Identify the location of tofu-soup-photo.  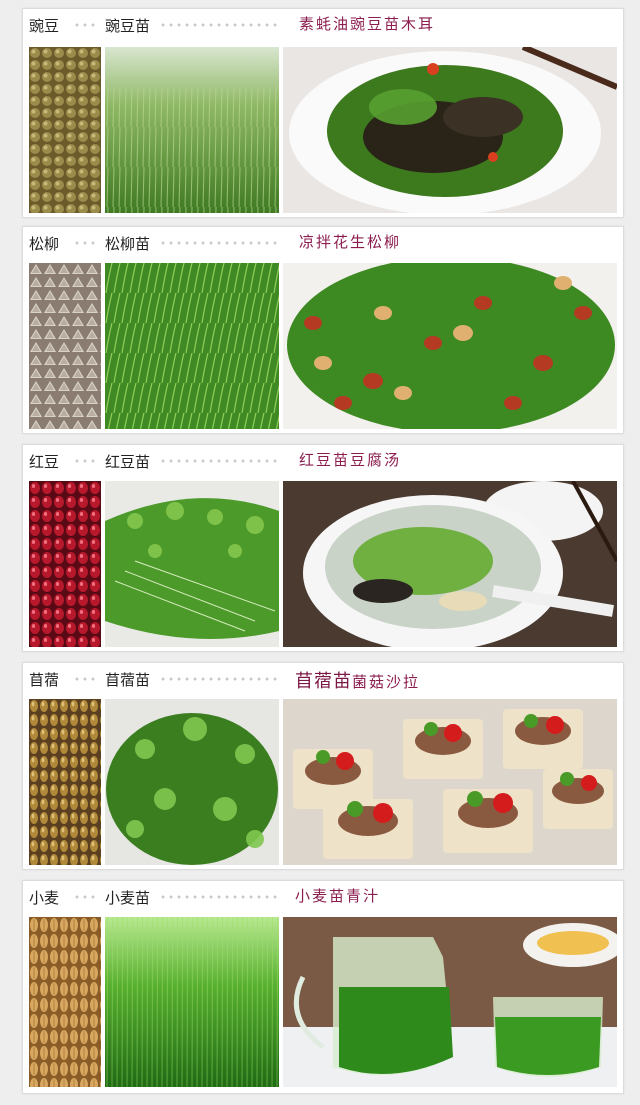
(450, 564).